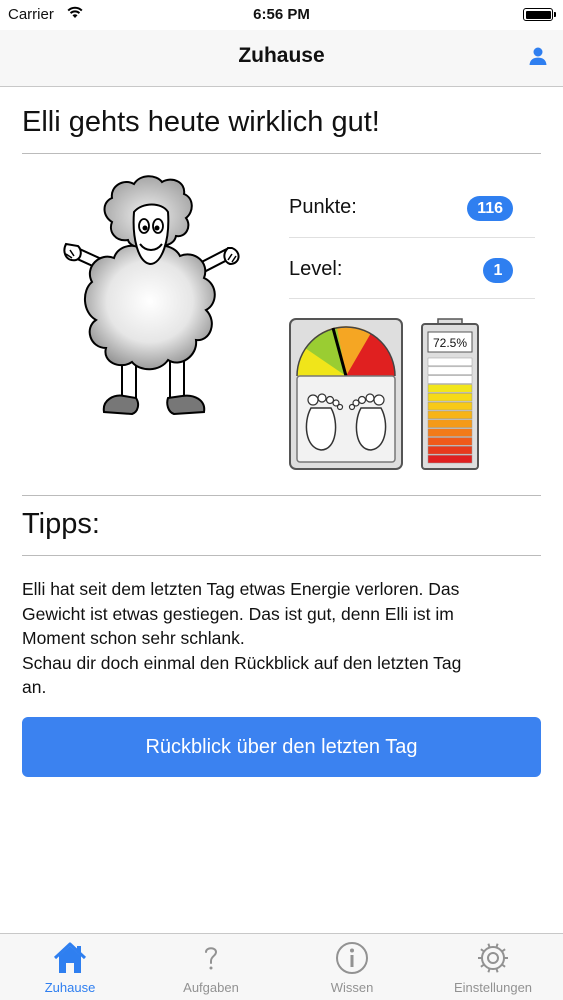  What do you see at coordinates (211, 958) in the screenshot?
I see `question-icon` at bounding box center [211, 958].